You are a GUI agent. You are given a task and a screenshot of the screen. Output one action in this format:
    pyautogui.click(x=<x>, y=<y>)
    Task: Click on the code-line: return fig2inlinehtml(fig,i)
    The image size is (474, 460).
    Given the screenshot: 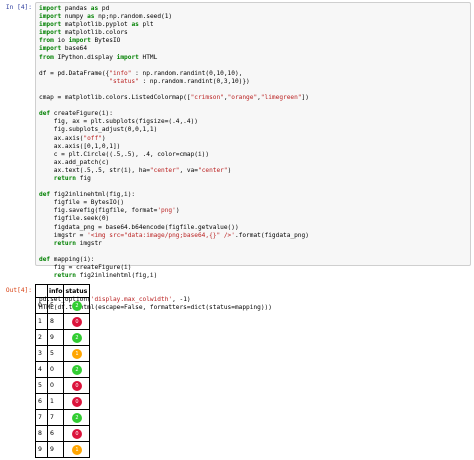 What is the action you would take?
    pyautogui.click(x=105, y=276)
    